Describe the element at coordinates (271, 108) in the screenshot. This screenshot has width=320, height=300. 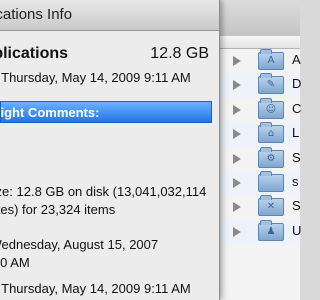
I see `contacts-folder-icon: ☺` at that location.